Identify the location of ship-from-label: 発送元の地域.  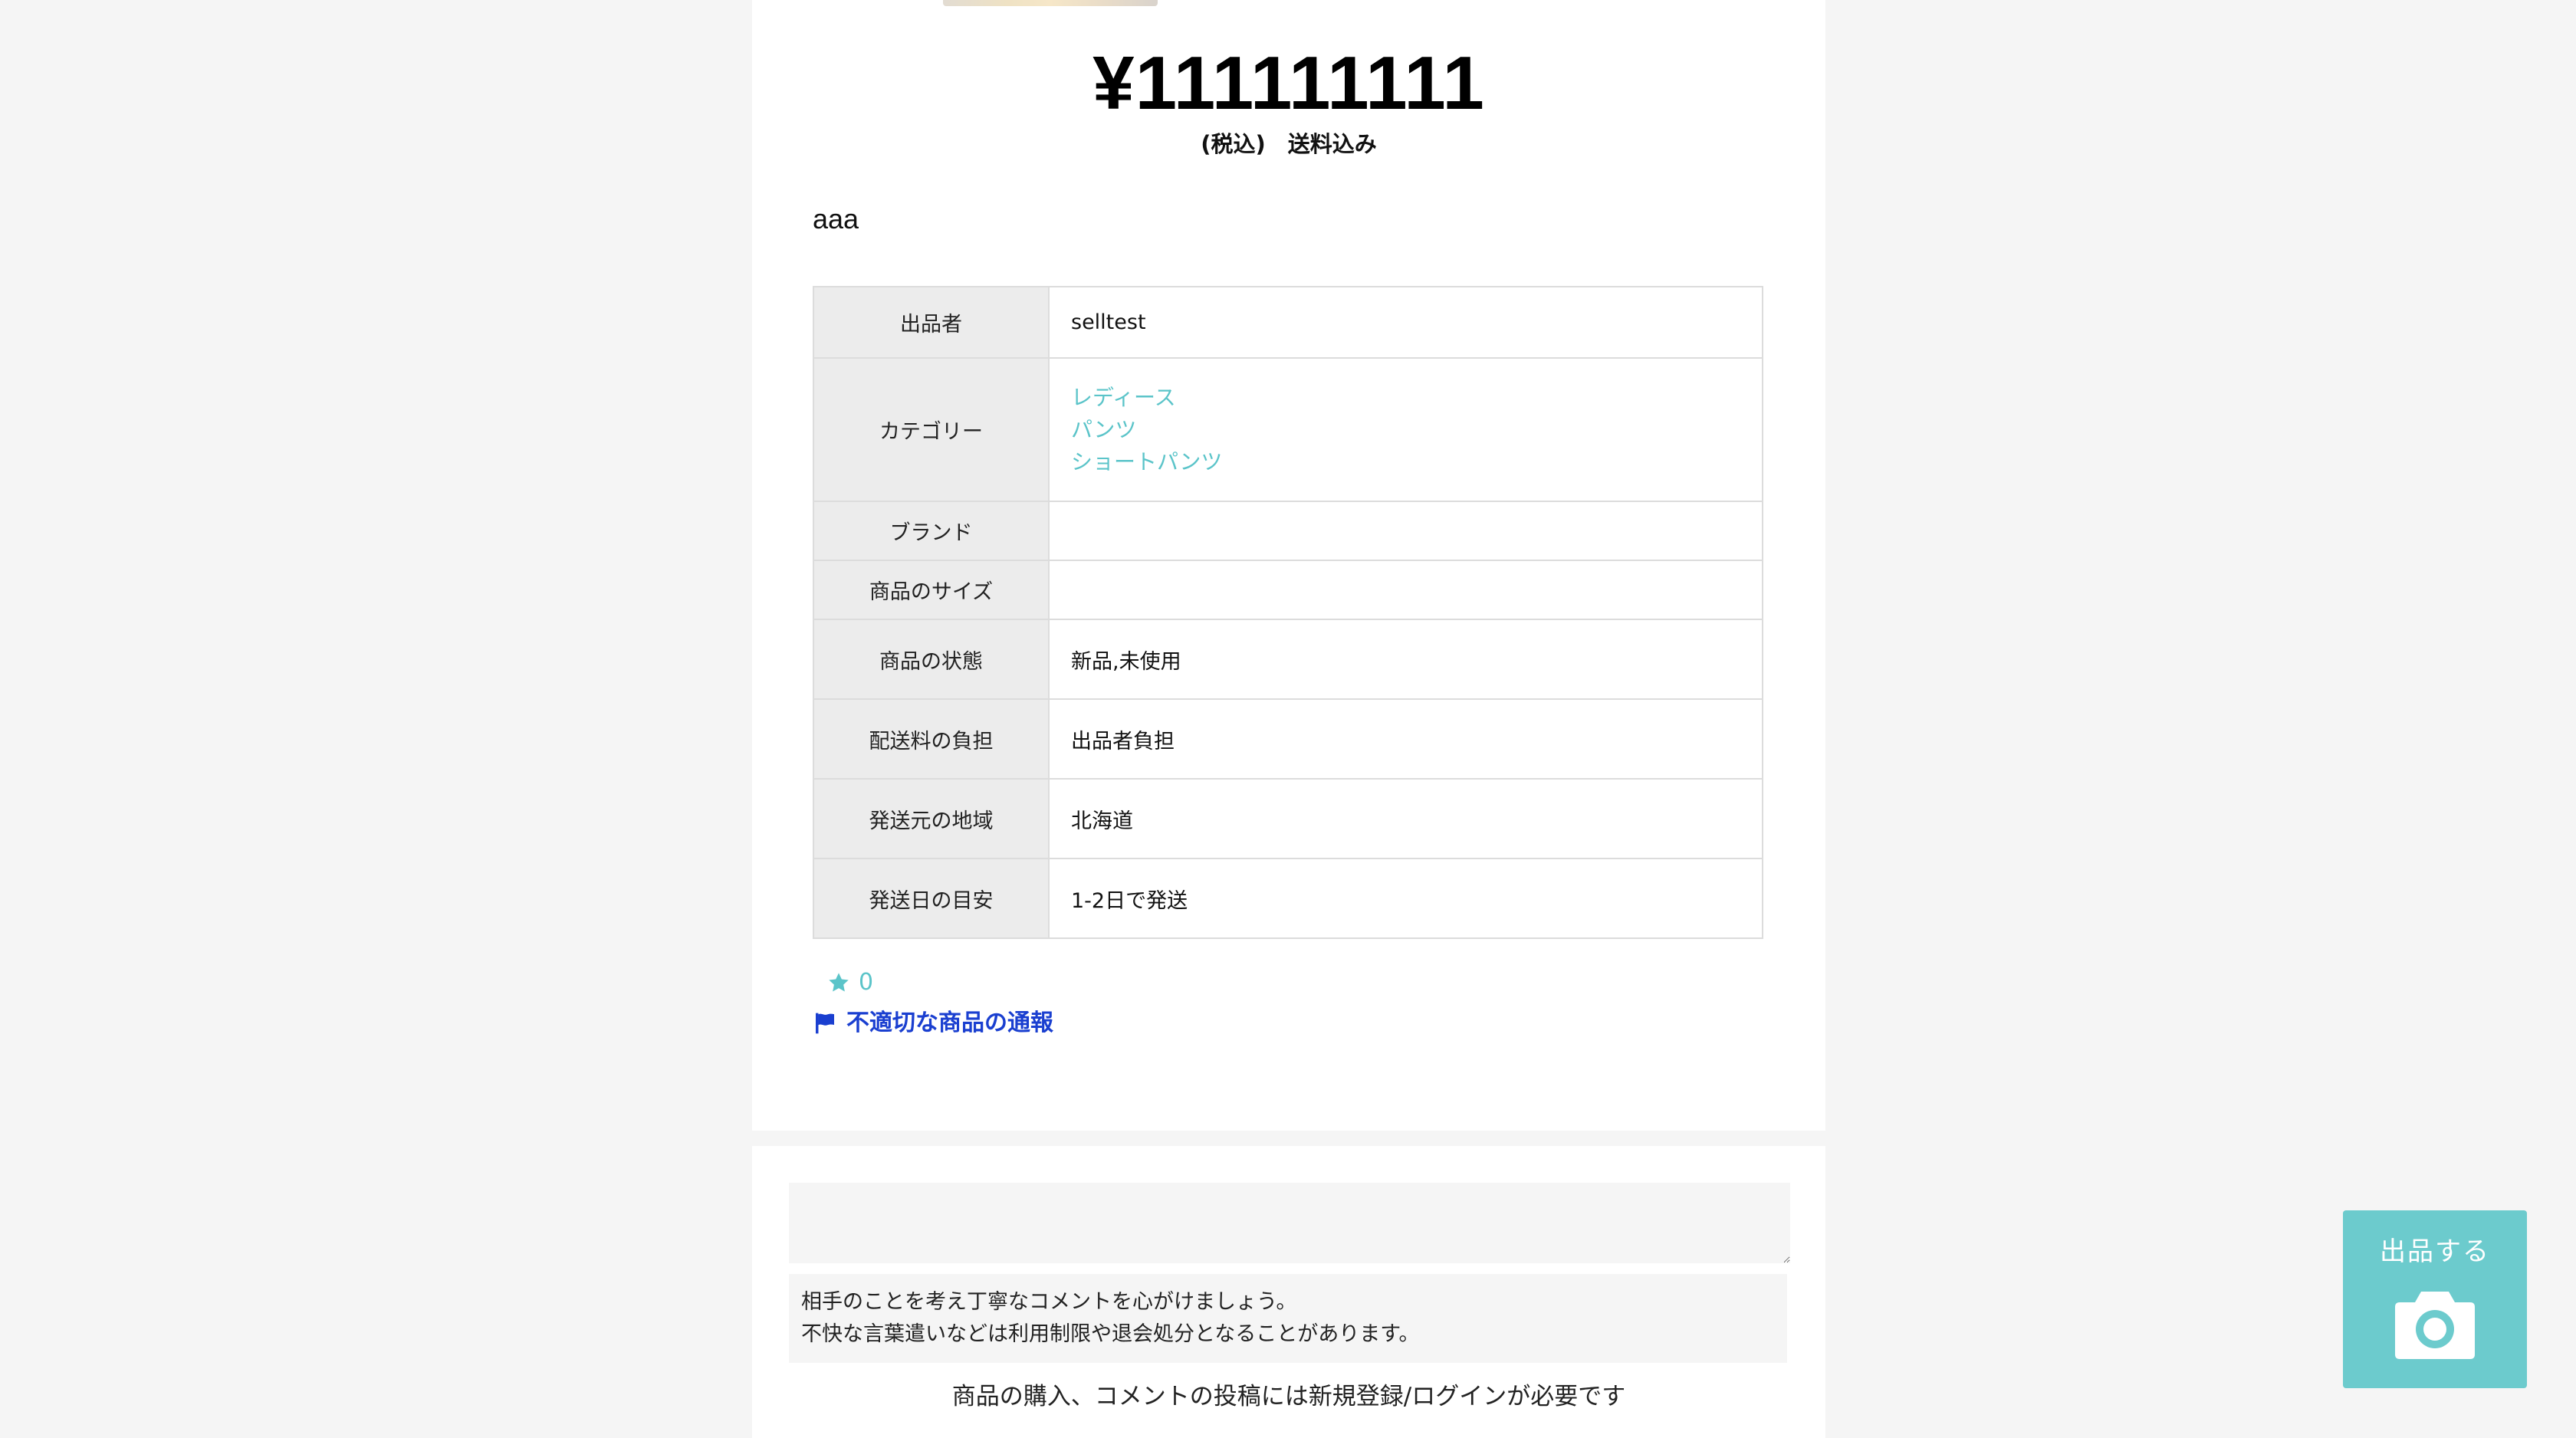
(932, 818).